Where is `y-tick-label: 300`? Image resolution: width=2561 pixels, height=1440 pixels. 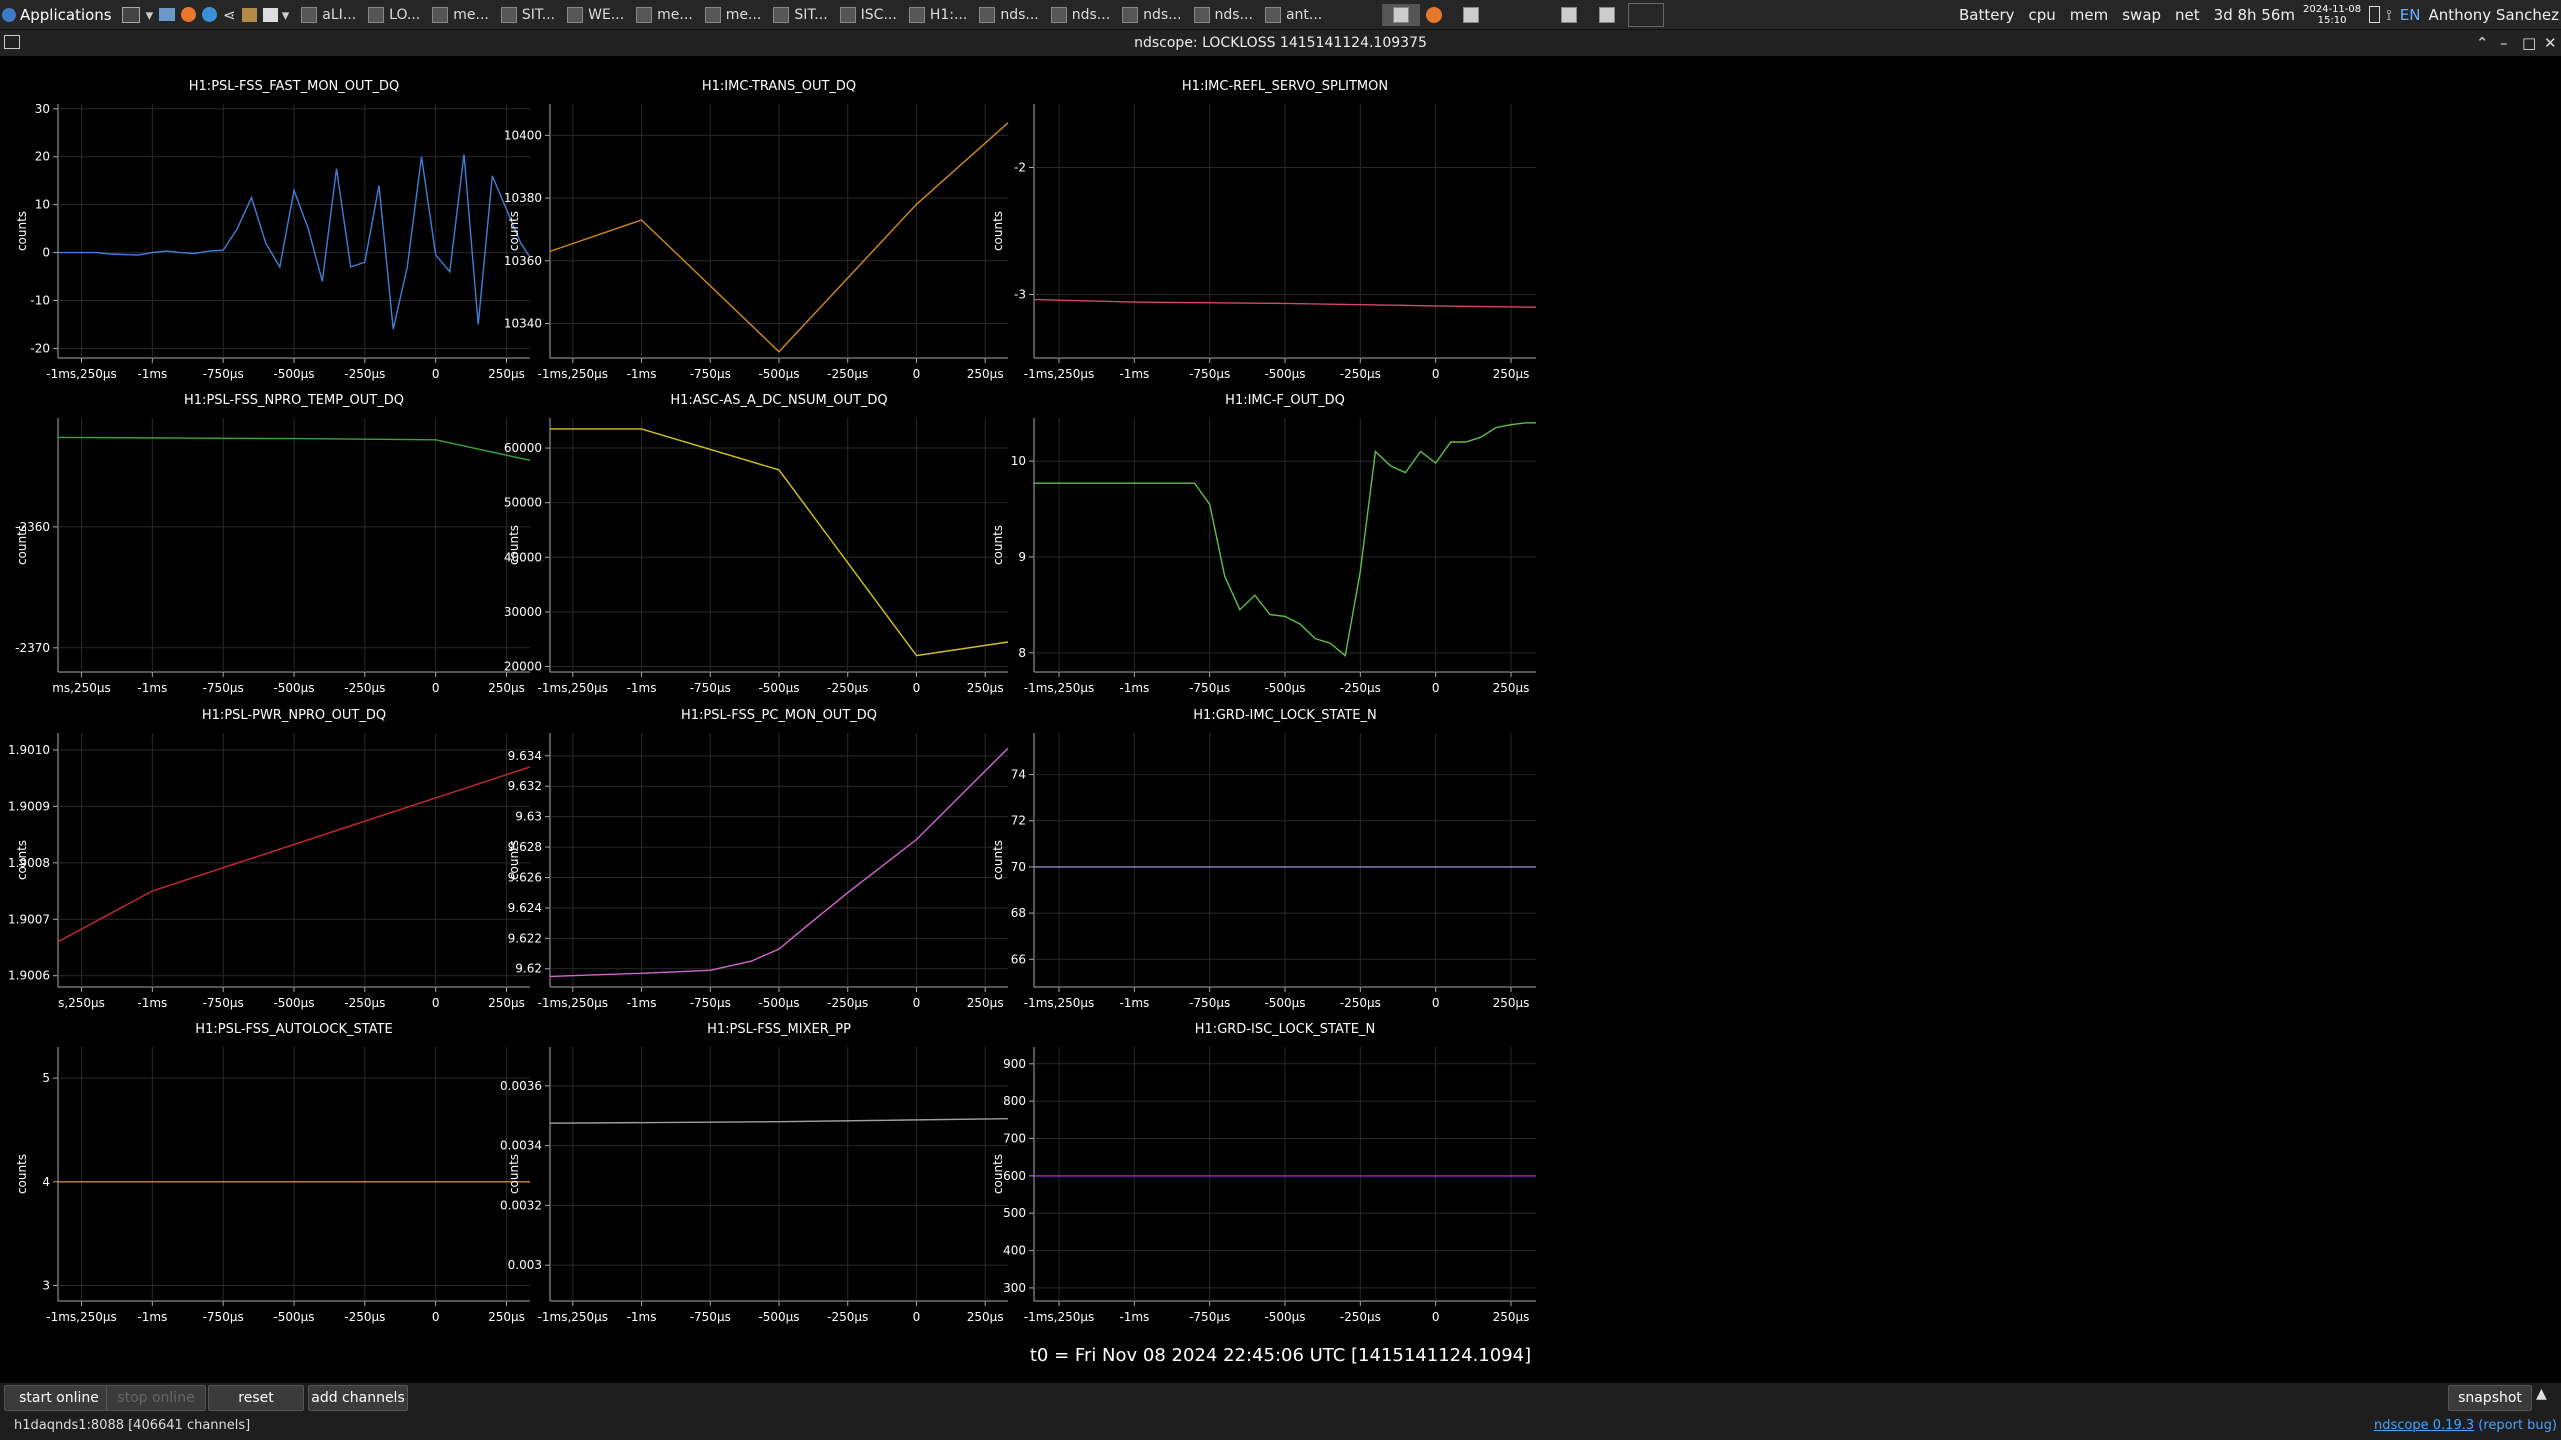 y-tick-label: 300 is located at coordinates (1014, 1288).